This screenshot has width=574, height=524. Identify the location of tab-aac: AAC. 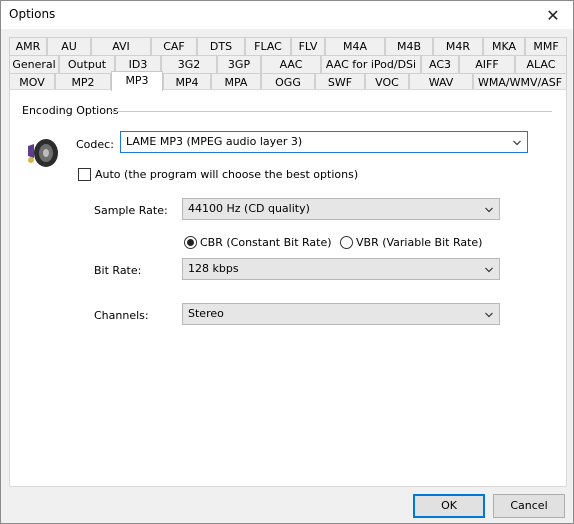
(291, 64).